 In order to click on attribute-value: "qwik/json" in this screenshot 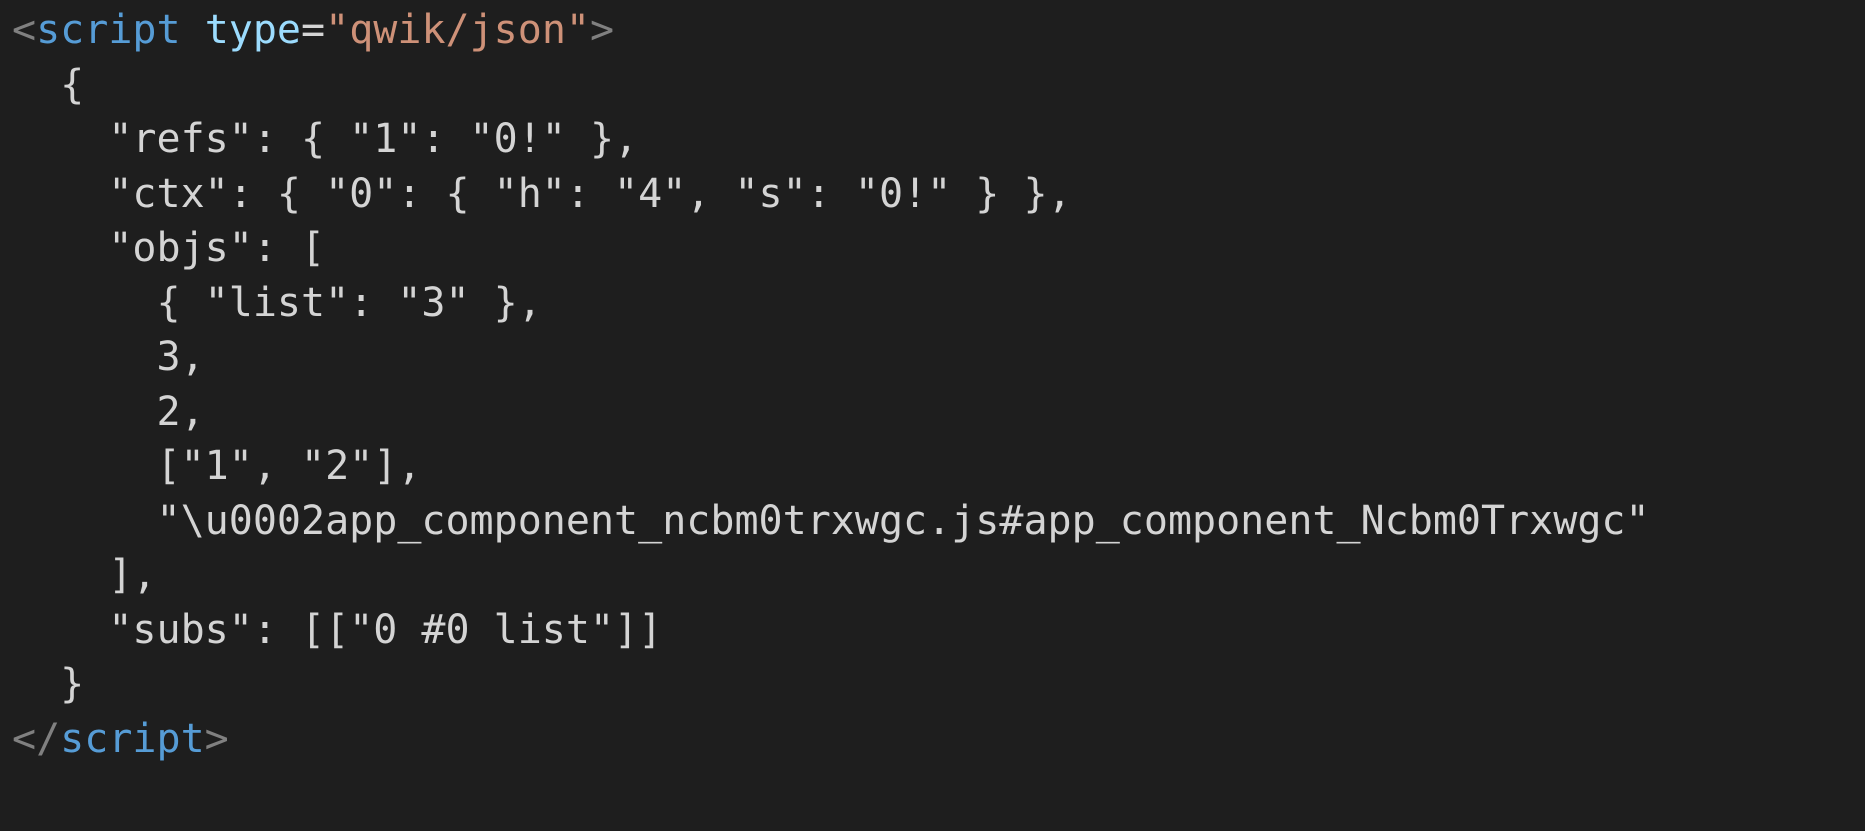, I will do `click(458, 30)`.